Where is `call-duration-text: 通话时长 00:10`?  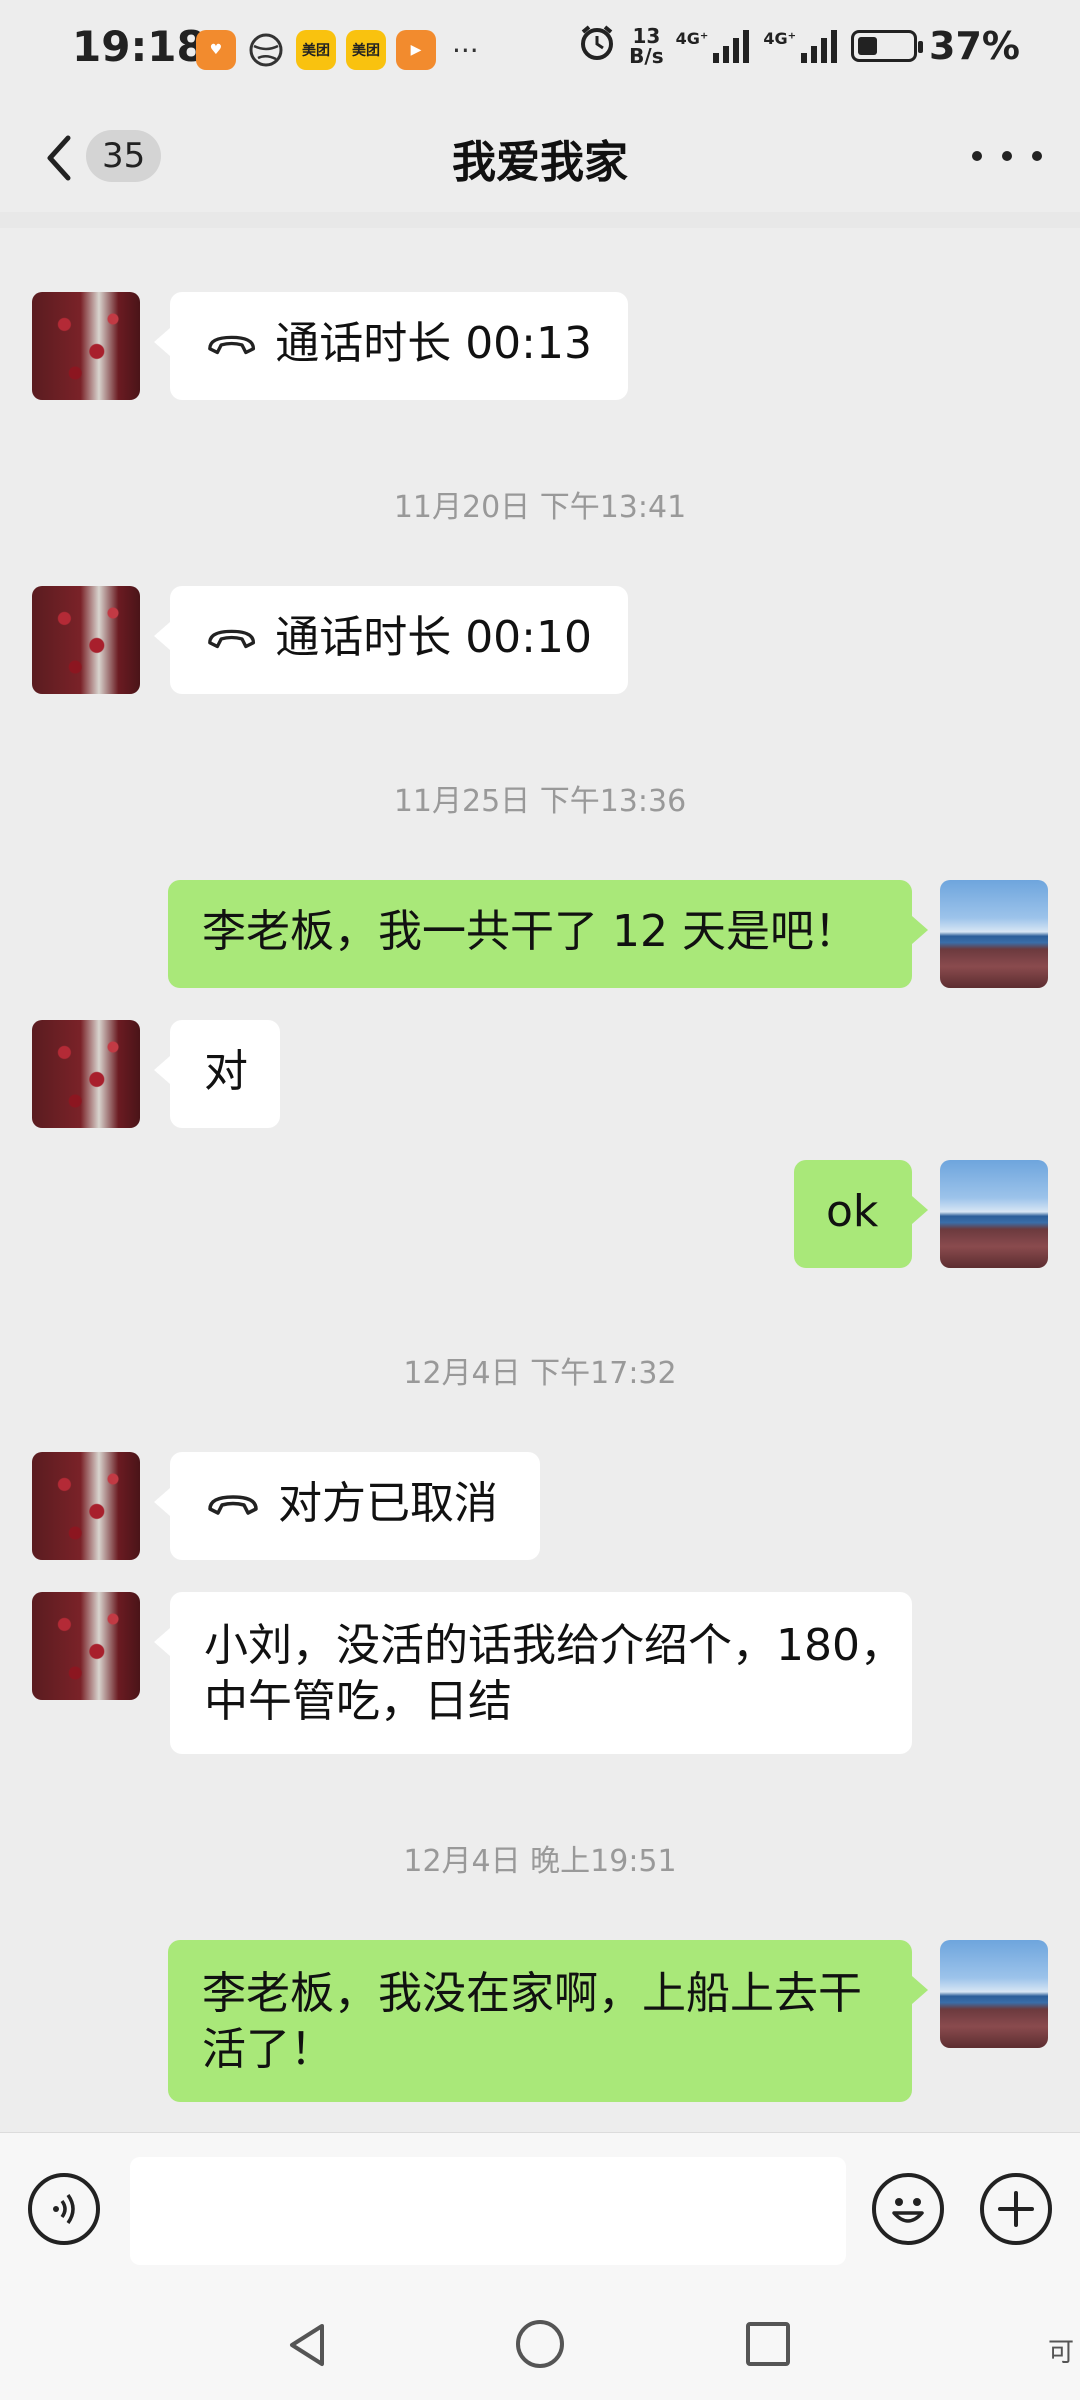 call-duration-text: 通话时长 00:10 is located at coordinates (433, 637).